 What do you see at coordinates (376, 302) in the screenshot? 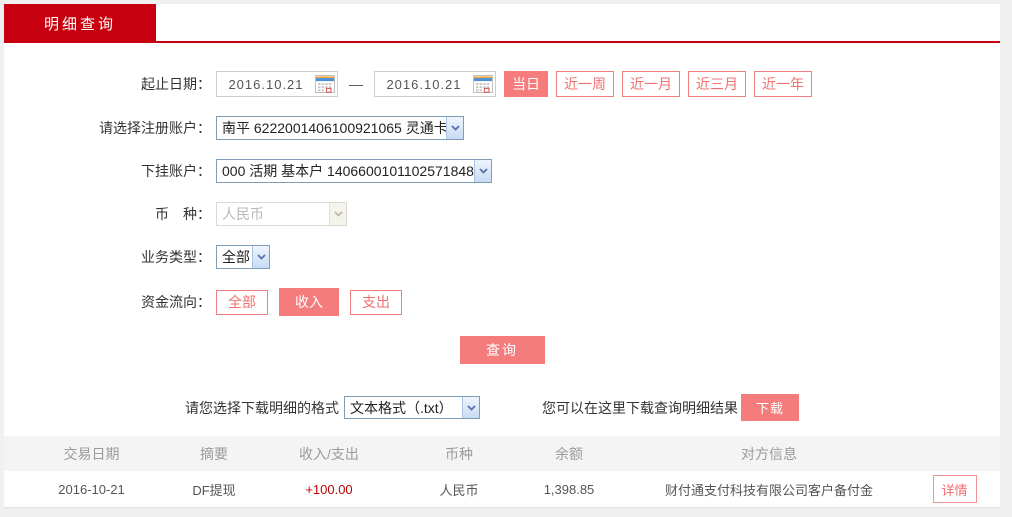
I see `fund-flow-expense-button: 支出` at bounding box center [376, 302].